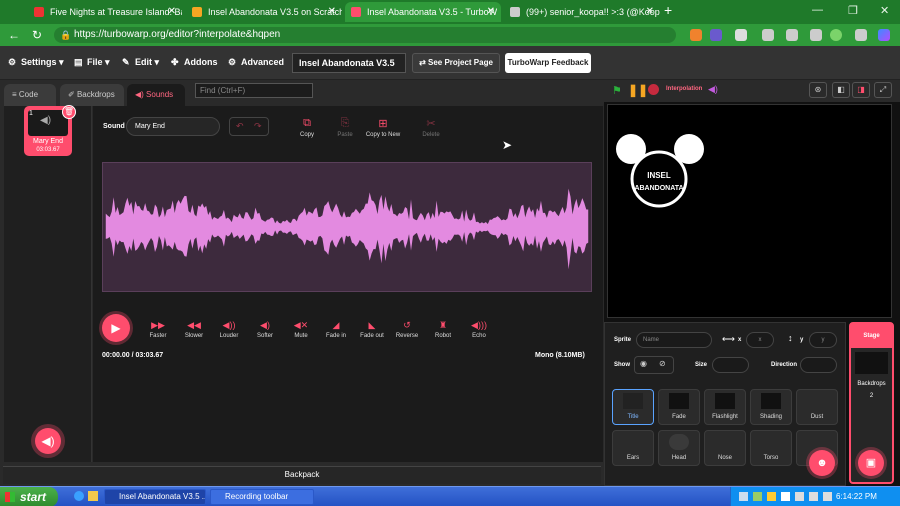 Image resolution: width=900 pixels, height=506 pixels. Describe the element at coordinates (158, 329) in the screenshot. I see `effect-faster-button: ▶▶ Faster` at that location.